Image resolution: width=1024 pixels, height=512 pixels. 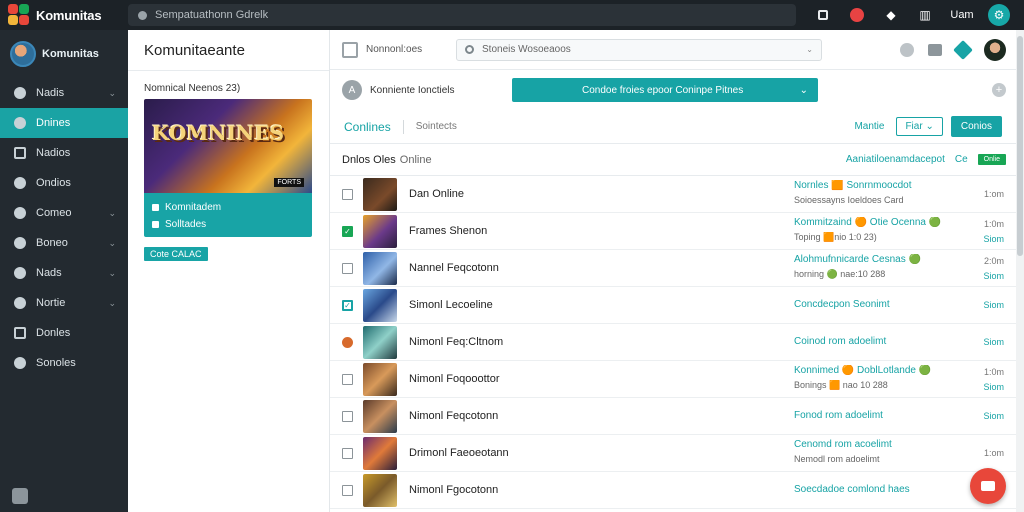 I want to click on sidebar-item-nadios: Nadios, so click(x=64, y=153).